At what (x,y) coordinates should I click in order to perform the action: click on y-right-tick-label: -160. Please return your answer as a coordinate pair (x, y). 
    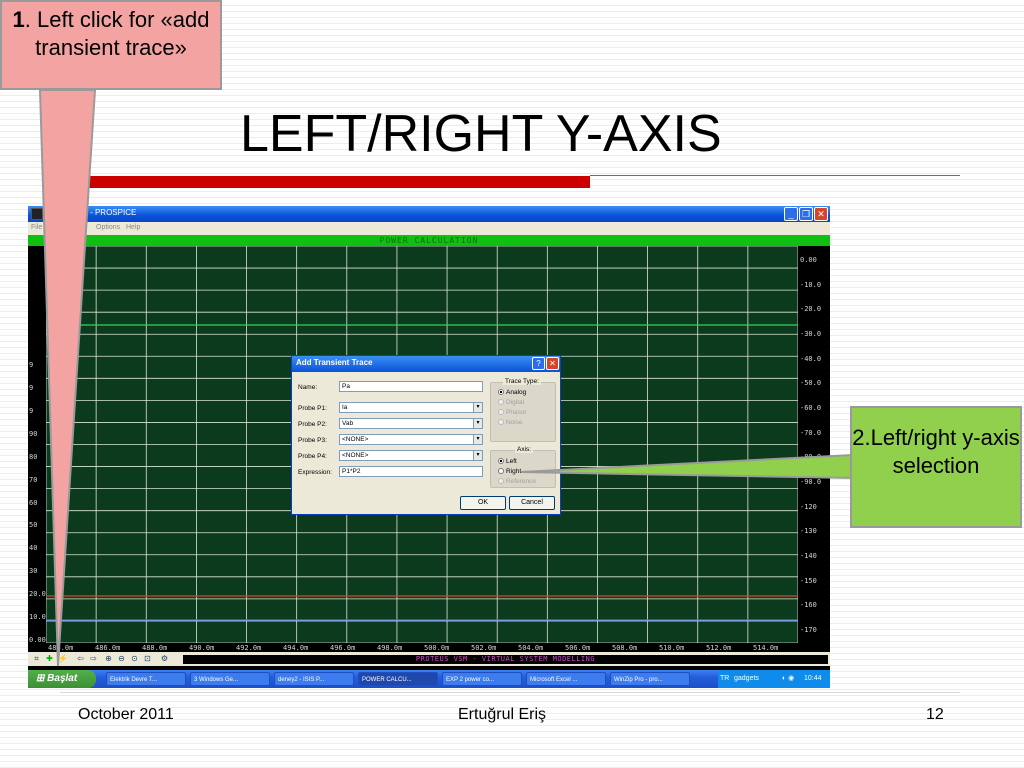
    Looking at the image, I should click on (808, 605).